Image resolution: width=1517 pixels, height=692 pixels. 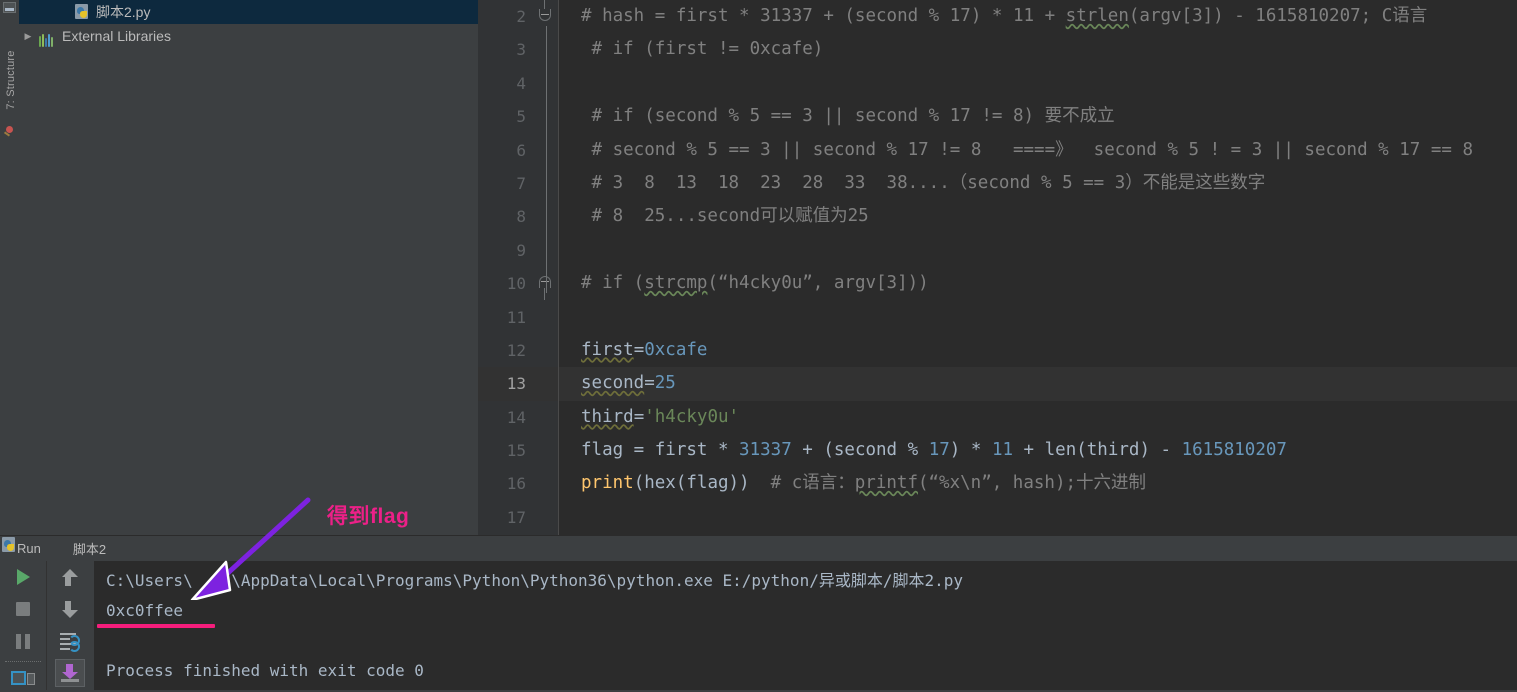 What do you see at coordinates (116, 36) in the screenshot?
I see `tree-item-label: External Libraries` at bounding box center [116, 36].